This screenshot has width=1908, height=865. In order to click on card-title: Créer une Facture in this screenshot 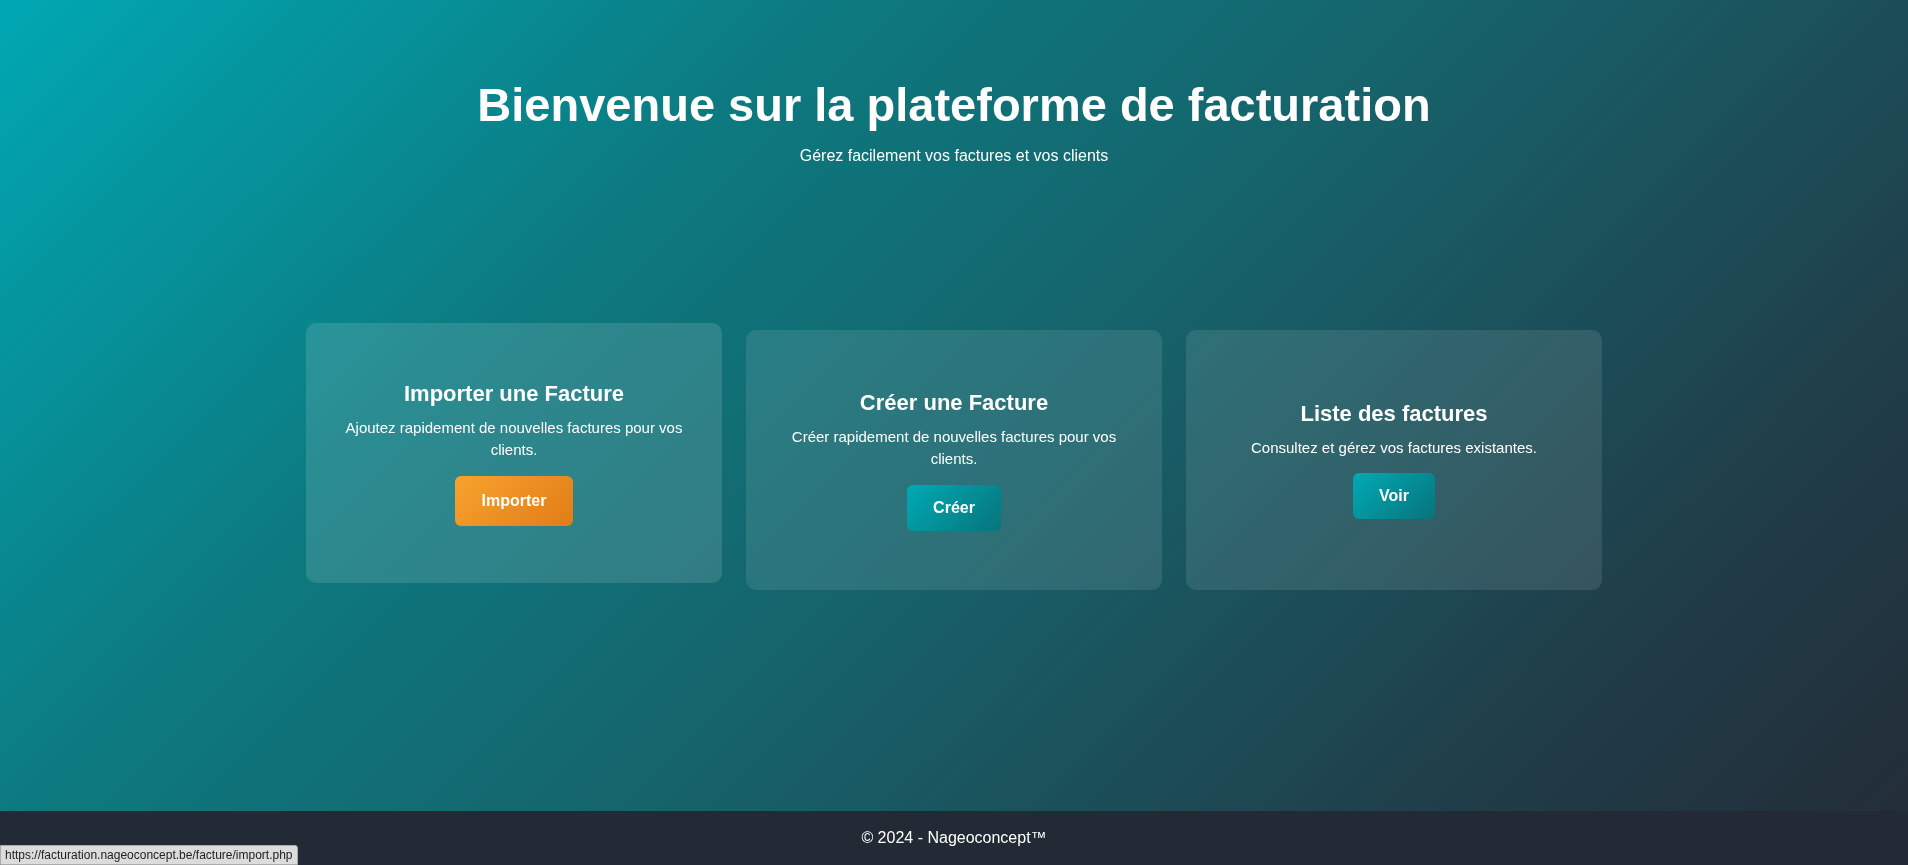, I will do `click(954, 402)`.